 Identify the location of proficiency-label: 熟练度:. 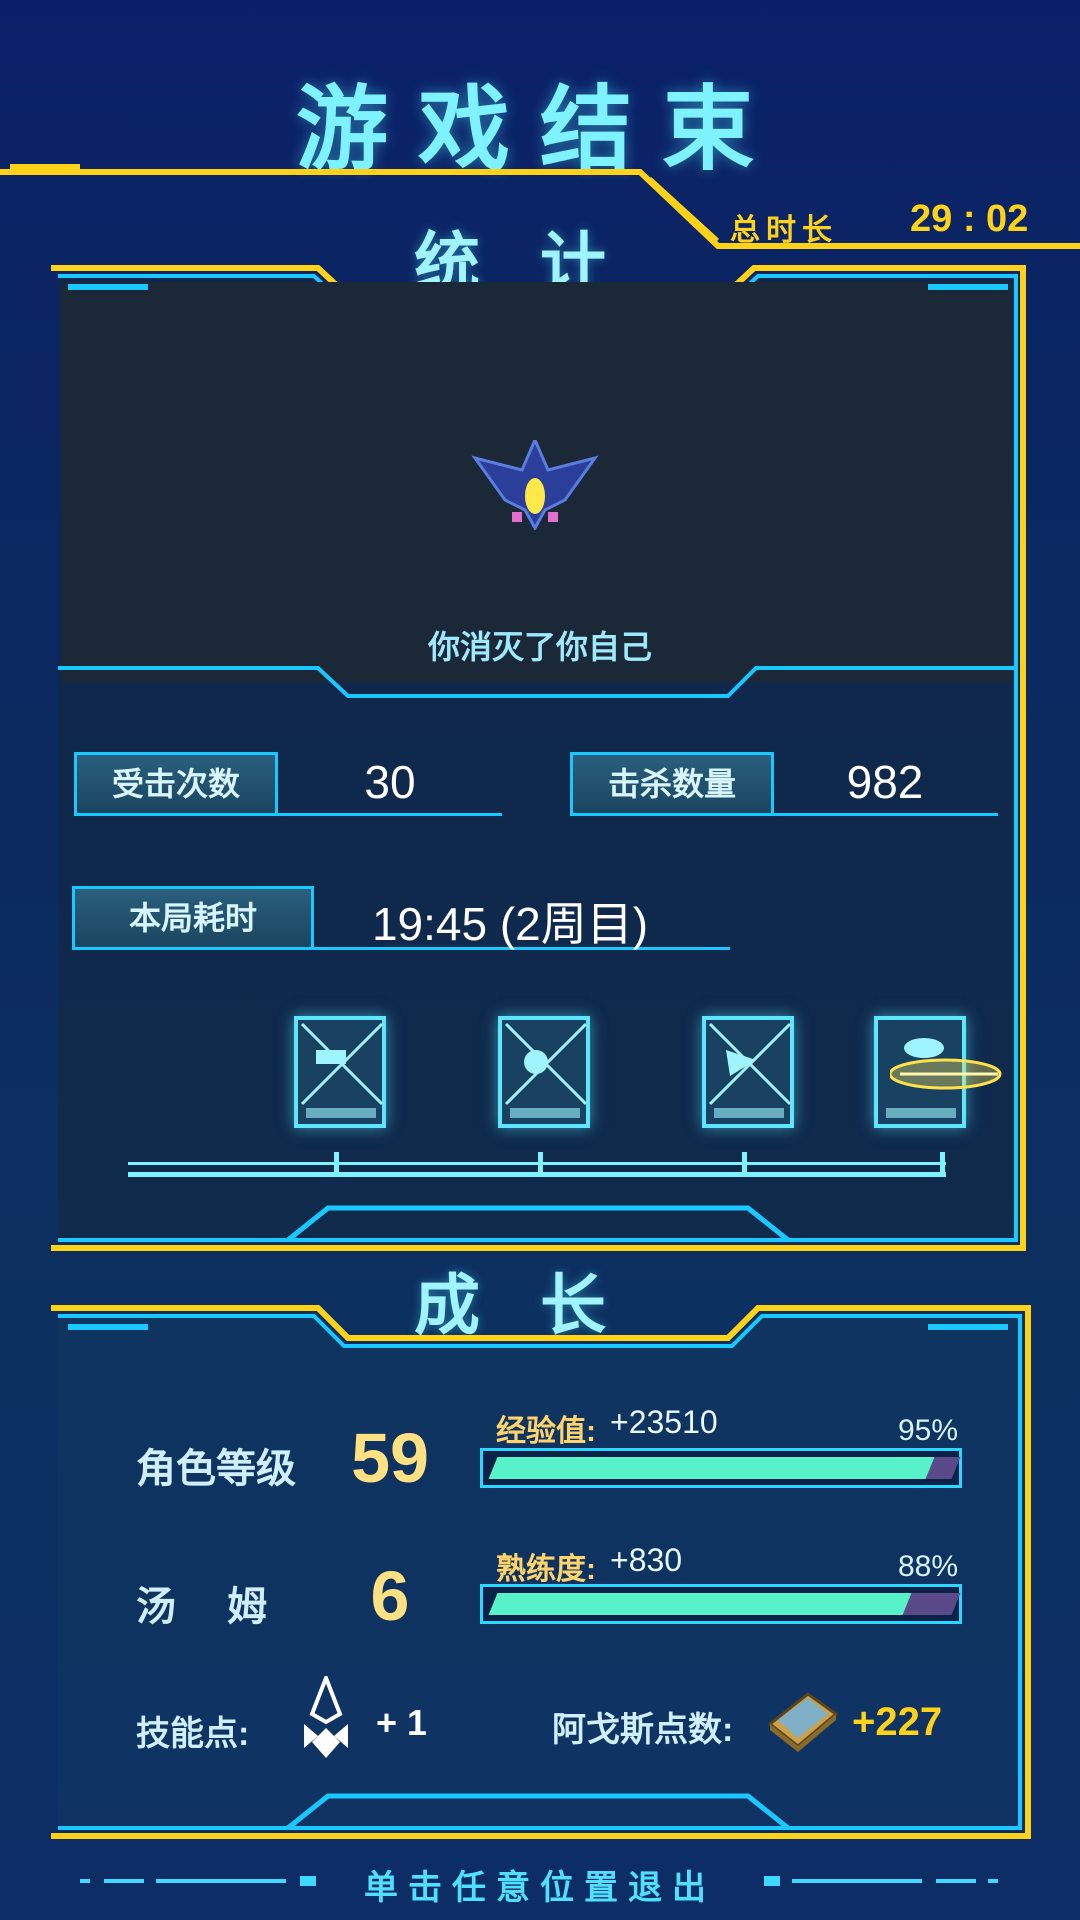
(546, 1569).